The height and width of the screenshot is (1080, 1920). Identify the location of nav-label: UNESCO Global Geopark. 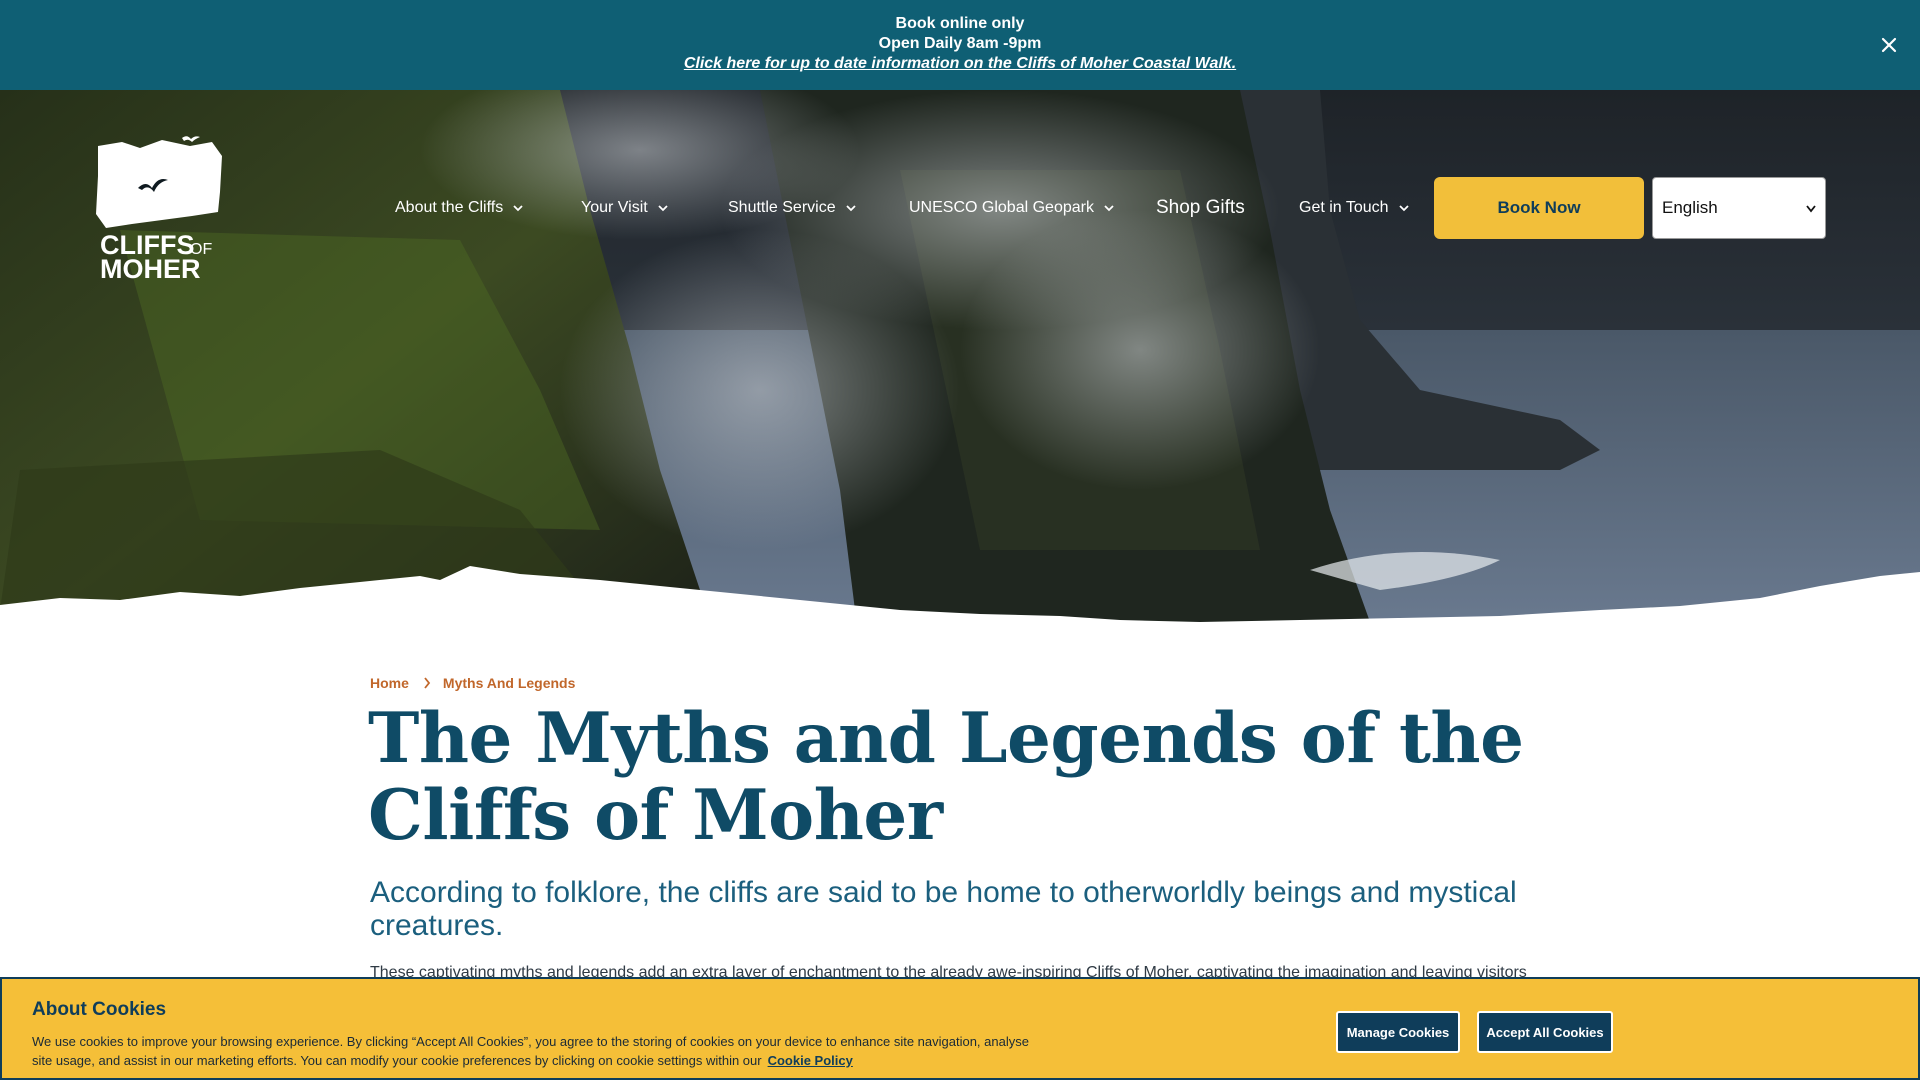
(1001, 207).